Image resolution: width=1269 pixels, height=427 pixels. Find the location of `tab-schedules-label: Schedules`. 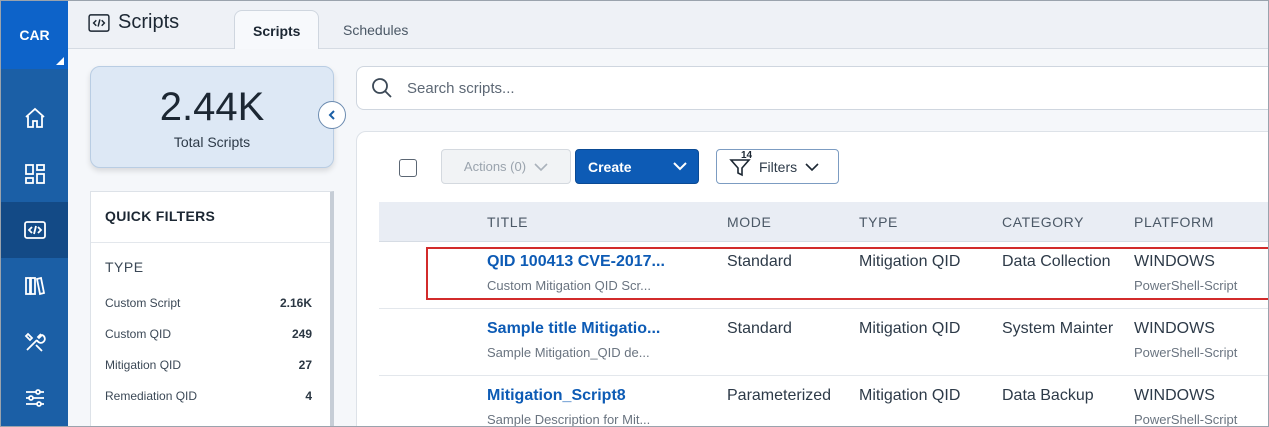

tab-schedules-label: Schedules is located at coordinates (376, 30).